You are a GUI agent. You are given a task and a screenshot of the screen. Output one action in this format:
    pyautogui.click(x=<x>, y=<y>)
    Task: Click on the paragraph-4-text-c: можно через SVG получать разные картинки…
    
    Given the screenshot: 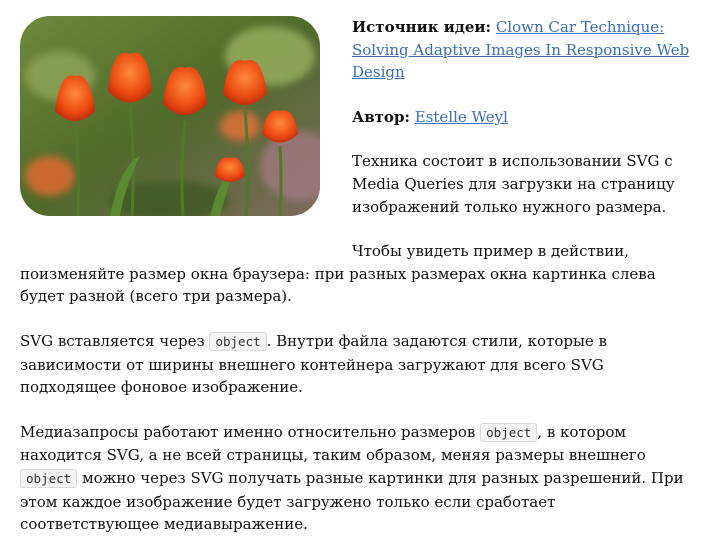 What is the action you would take?
    pyautogui.click(x=352, y=501)
    